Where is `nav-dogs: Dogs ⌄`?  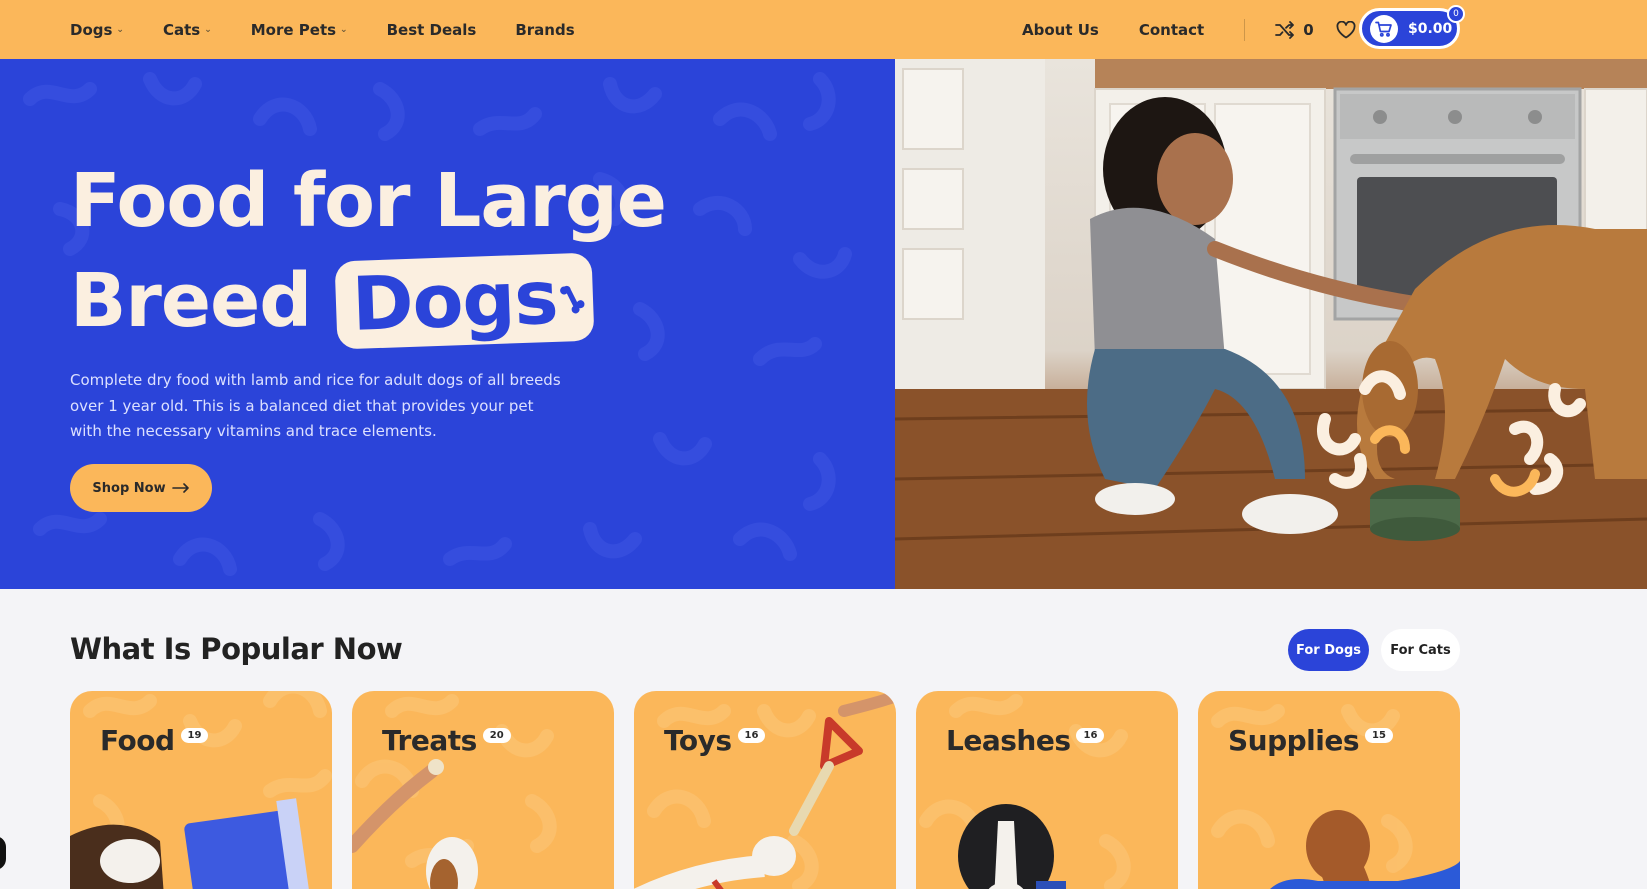 nav-dogs: Dogs ⌄ is located at coordinates (97, 30).